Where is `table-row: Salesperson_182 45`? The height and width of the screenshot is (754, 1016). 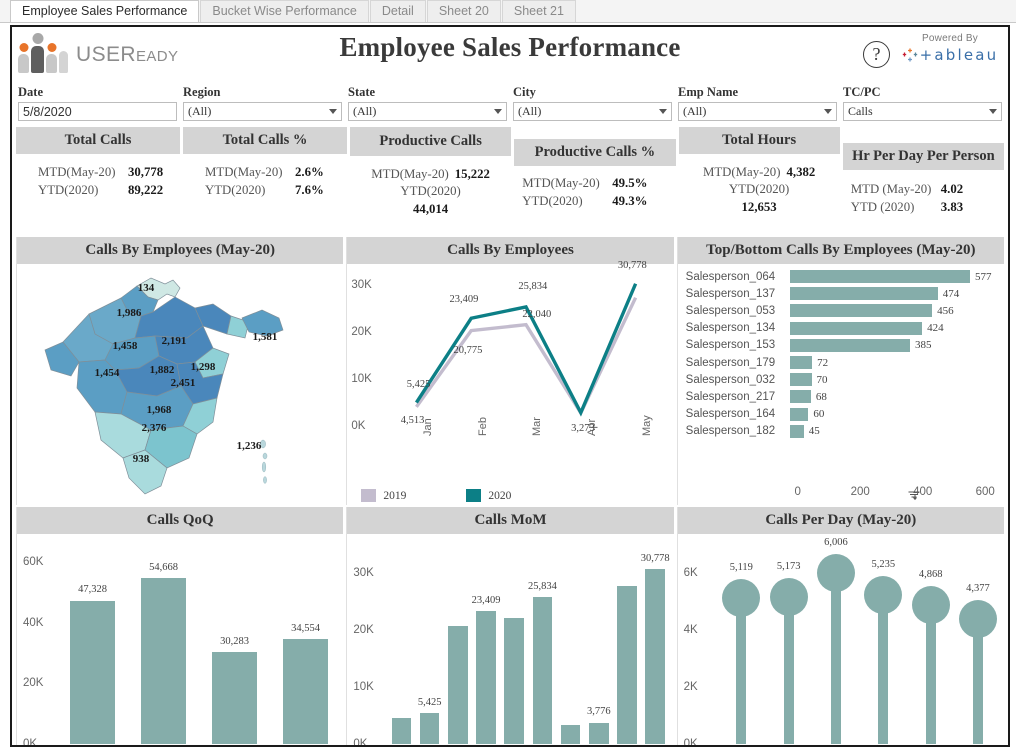 table-row: Salesperson_182 45 is located at coordinates (841, 431).